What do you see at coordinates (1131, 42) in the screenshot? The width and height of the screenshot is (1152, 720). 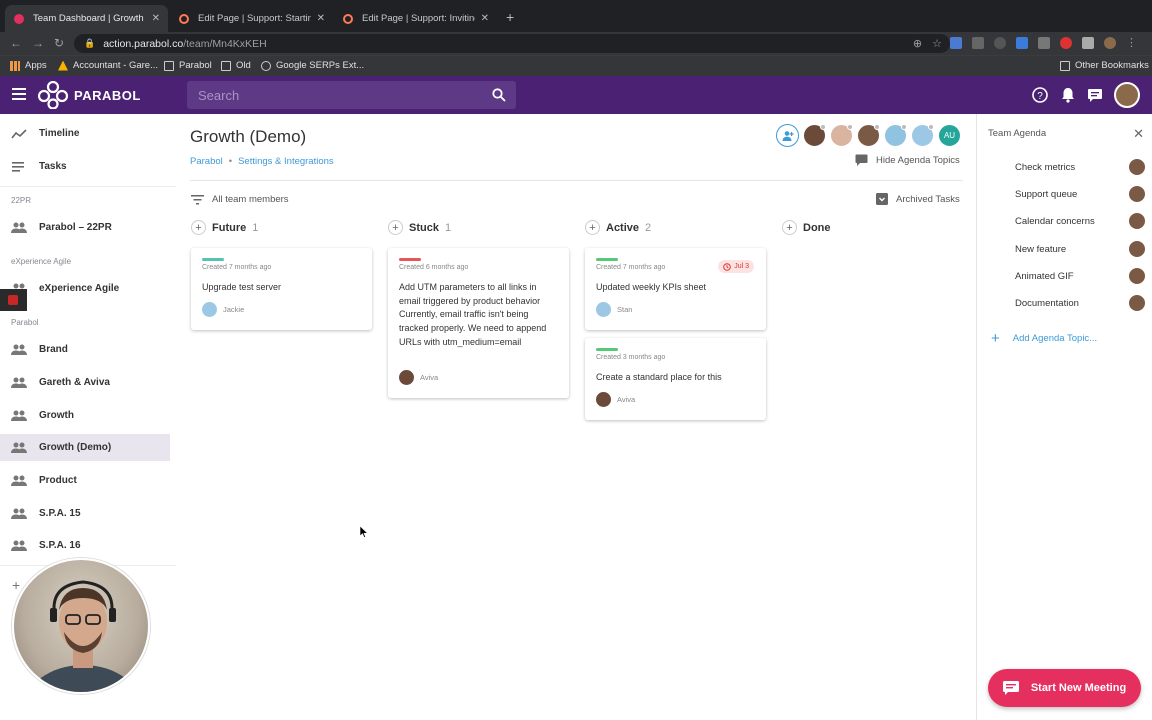 I see `more-icon: ⋮` at bounding box center [1131, 42].